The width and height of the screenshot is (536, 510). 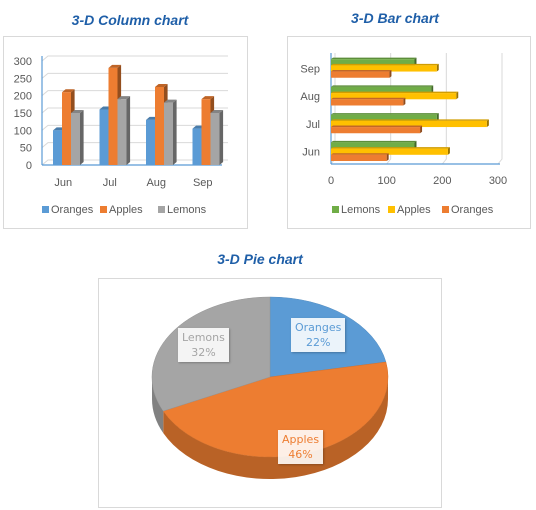 What do you see at coordinates (300, 454) in the screenshot?
I see `pie-label-percent: 46%` at bounding box center [300, 454].